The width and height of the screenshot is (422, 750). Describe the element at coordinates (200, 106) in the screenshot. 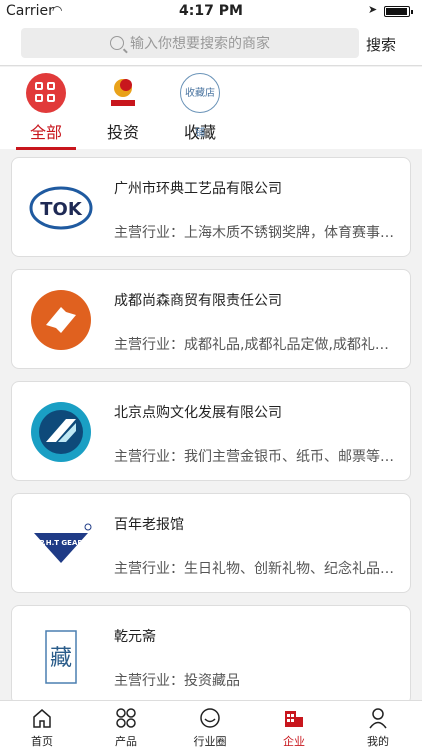

I see `collect-stamp-icon: 收藏店铺` at that location.